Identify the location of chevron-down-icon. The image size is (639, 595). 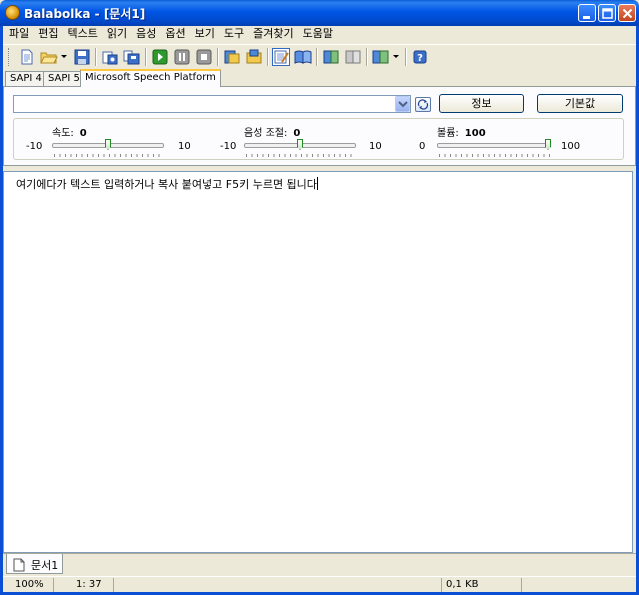
(403, 104).